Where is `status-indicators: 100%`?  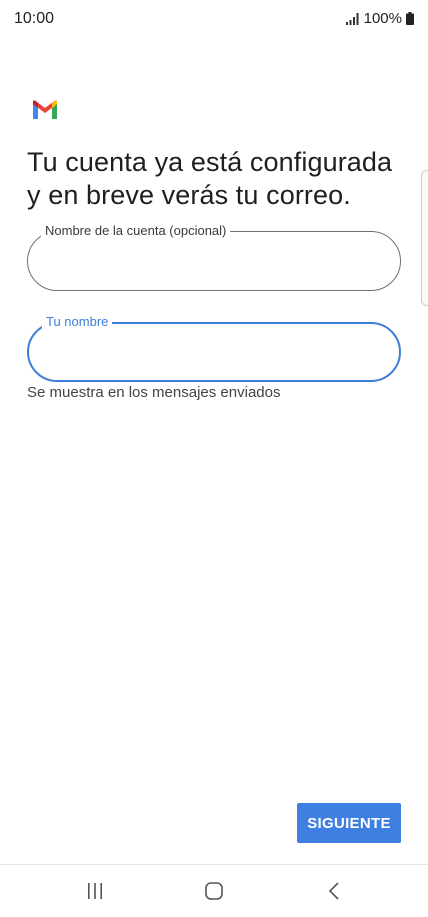 status-indicators: 100% is located at coordinates (379, 18).